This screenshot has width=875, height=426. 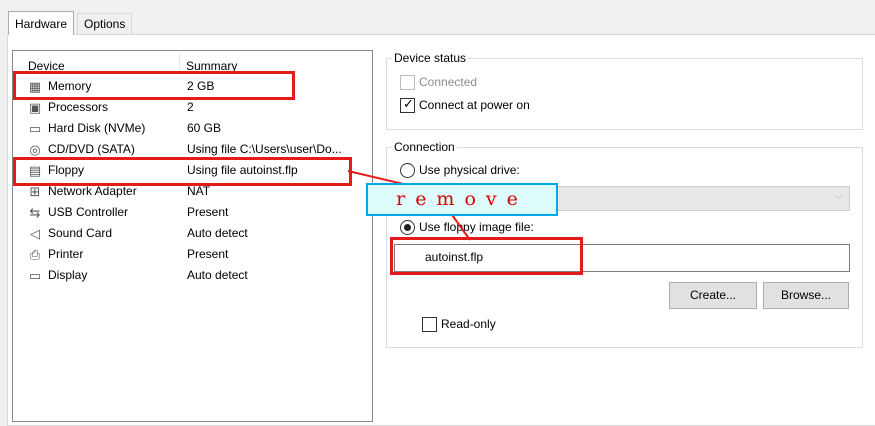 What do you see at coordinates (41, 23) in the screenshot?
I see `tab-hardware: Hardware` at bounding box center [41, 23].